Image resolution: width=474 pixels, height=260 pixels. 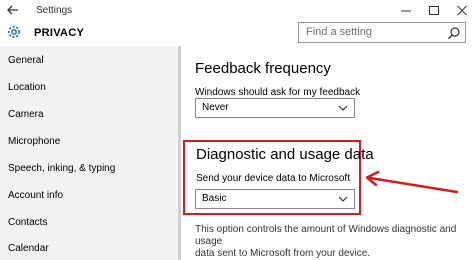 What do you see at coordinates (406, 10) in the screenshot?
I see `minimize-button` at bounding box center [406, 10].